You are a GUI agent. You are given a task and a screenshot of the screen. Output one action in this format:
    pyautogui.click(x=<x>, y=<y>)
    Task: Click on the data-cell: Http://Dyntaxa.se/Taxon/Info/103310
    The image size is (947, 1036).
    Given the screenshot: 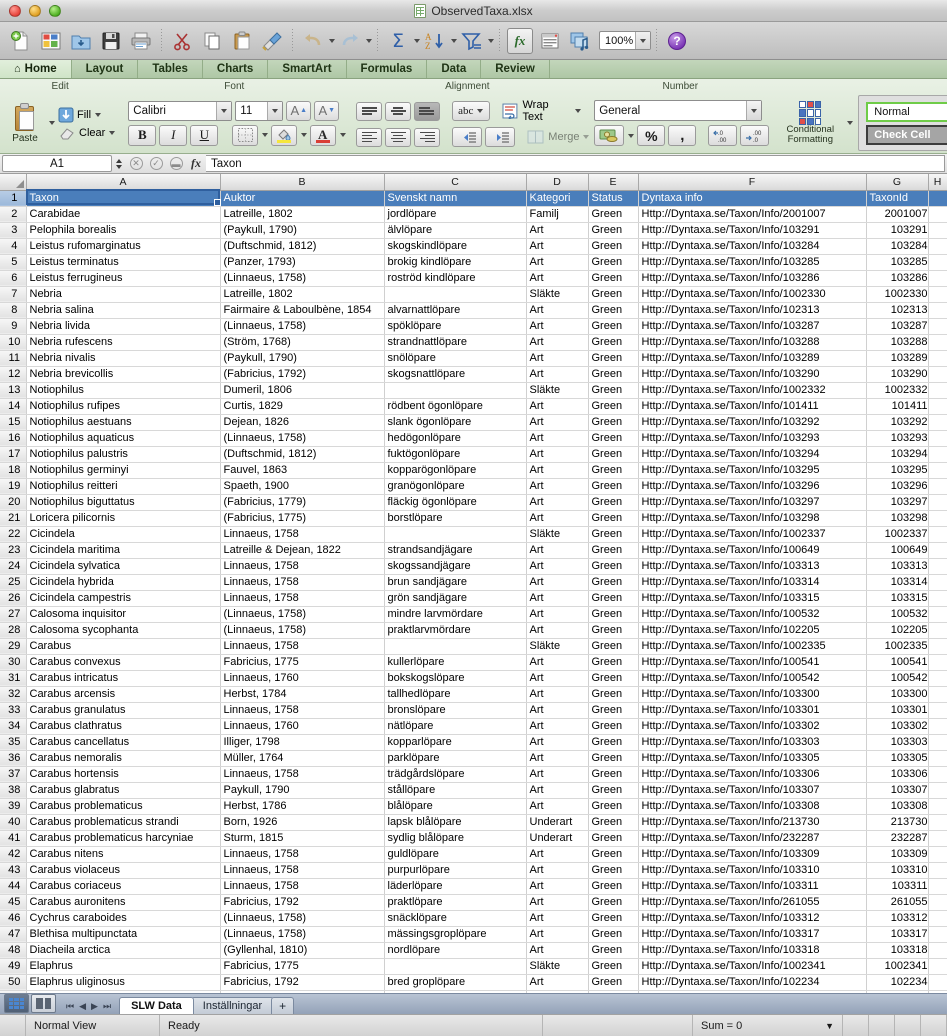 What is the action you would take?
    pyautogui.click(x=752, y=870)
    